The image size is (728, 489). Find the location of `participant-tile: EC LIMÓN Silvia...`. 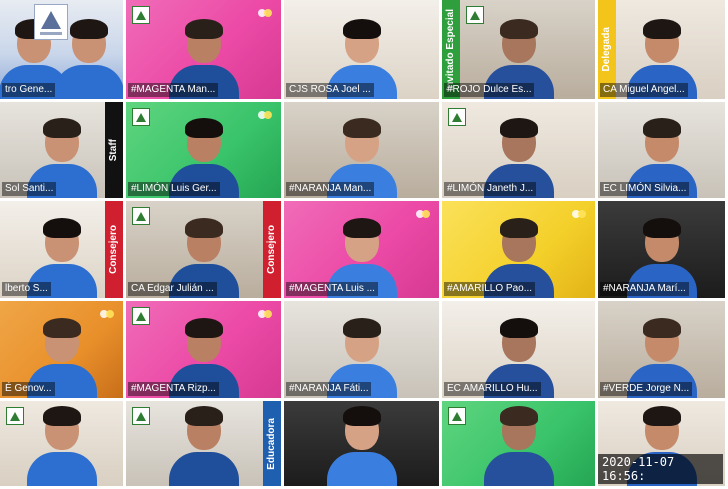

participant-tile: EC LIMÓN Silvia... is located at coordinates (661, 150).